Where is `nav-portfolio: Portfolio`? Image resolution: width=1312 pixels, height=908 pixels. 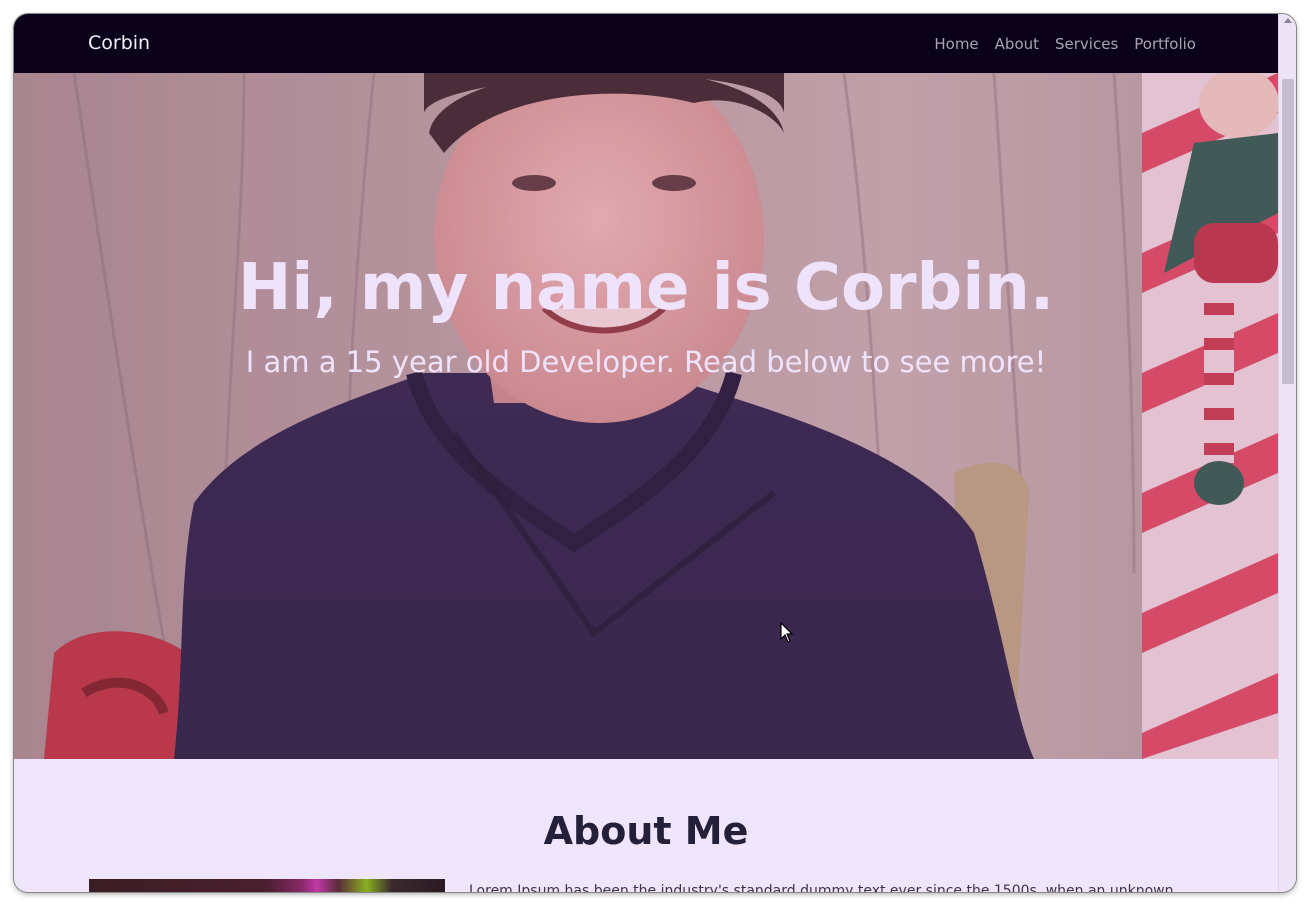 nav-portfolio: Portfolio is located at coordinates (1165, 44).